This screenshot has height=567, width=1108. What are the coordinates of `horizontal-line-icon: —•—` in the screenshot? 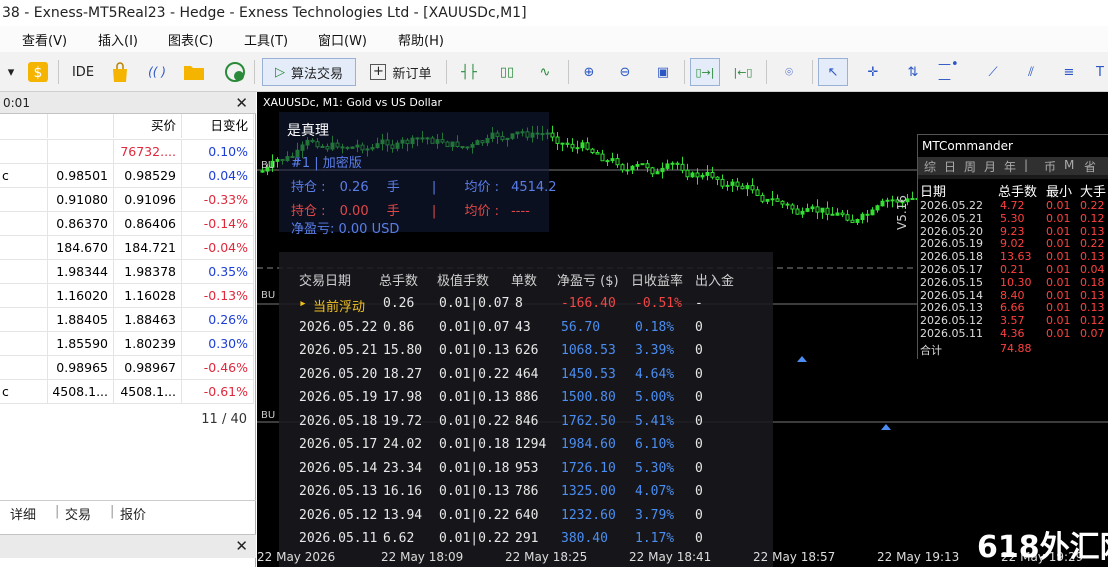 It's located at (953, 72).